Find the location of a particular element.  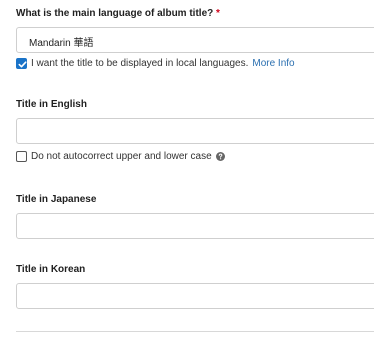

autocorrect-checkbox is located at coordinates (21, 156).